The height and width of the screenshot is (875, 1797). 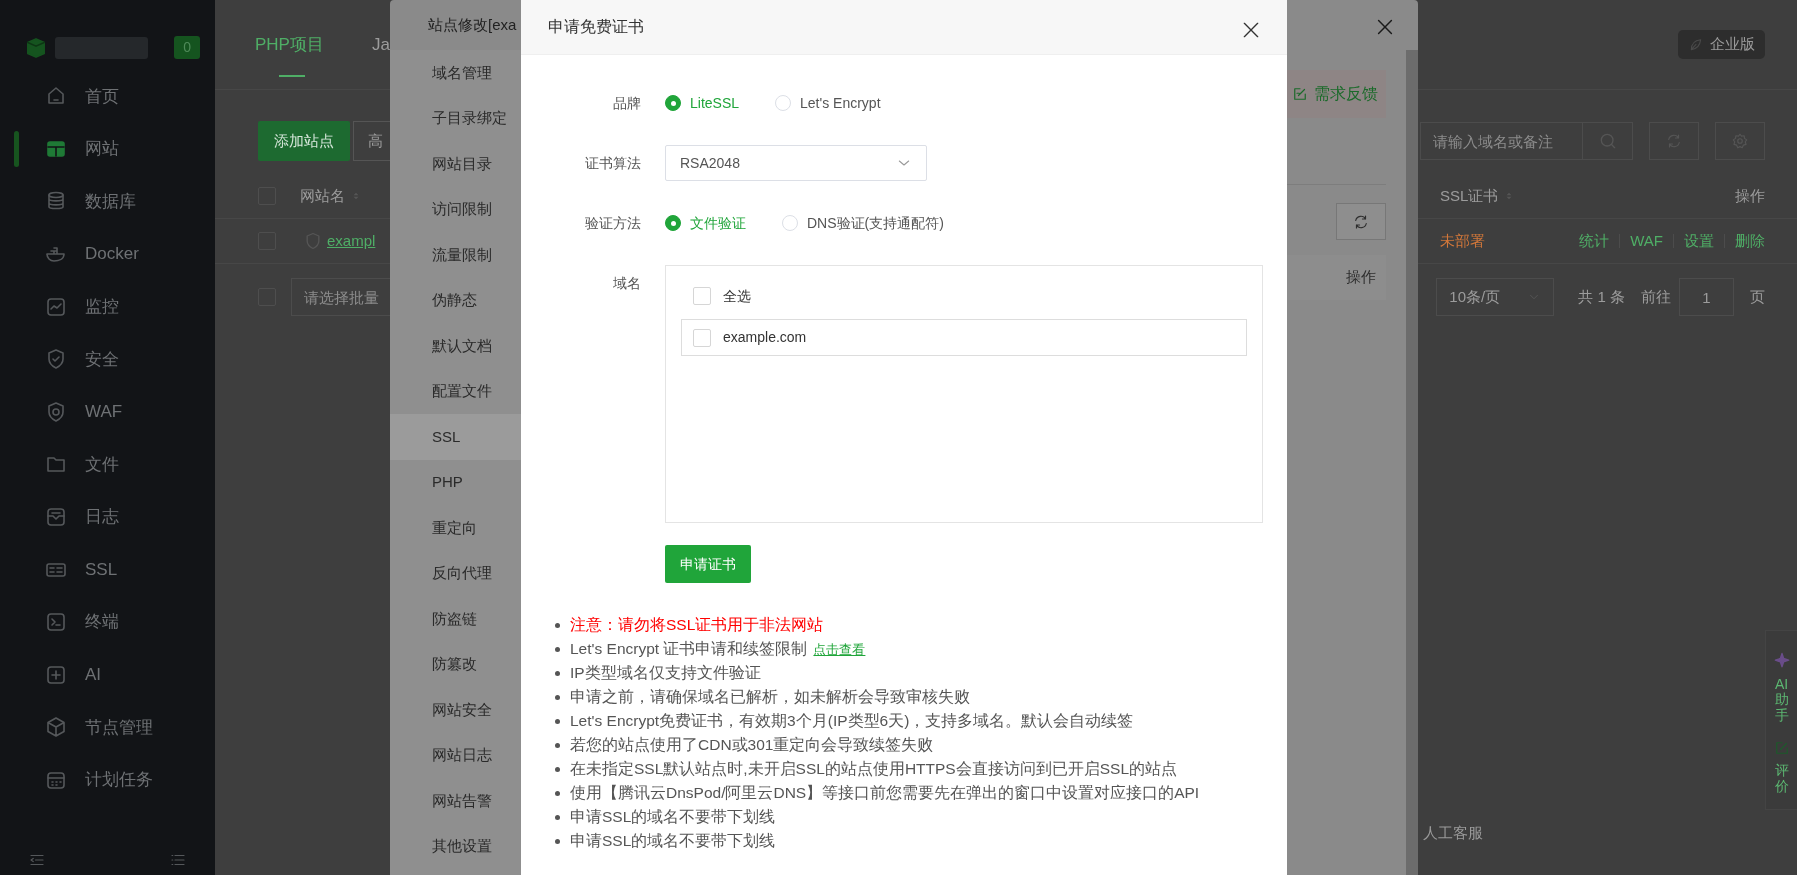 What do you see at coordinates (697, 625) in the screenshot?
I see `warning-text: 注意：请勿将SSL证书用于非法网站` at bounding box center [697, 625].